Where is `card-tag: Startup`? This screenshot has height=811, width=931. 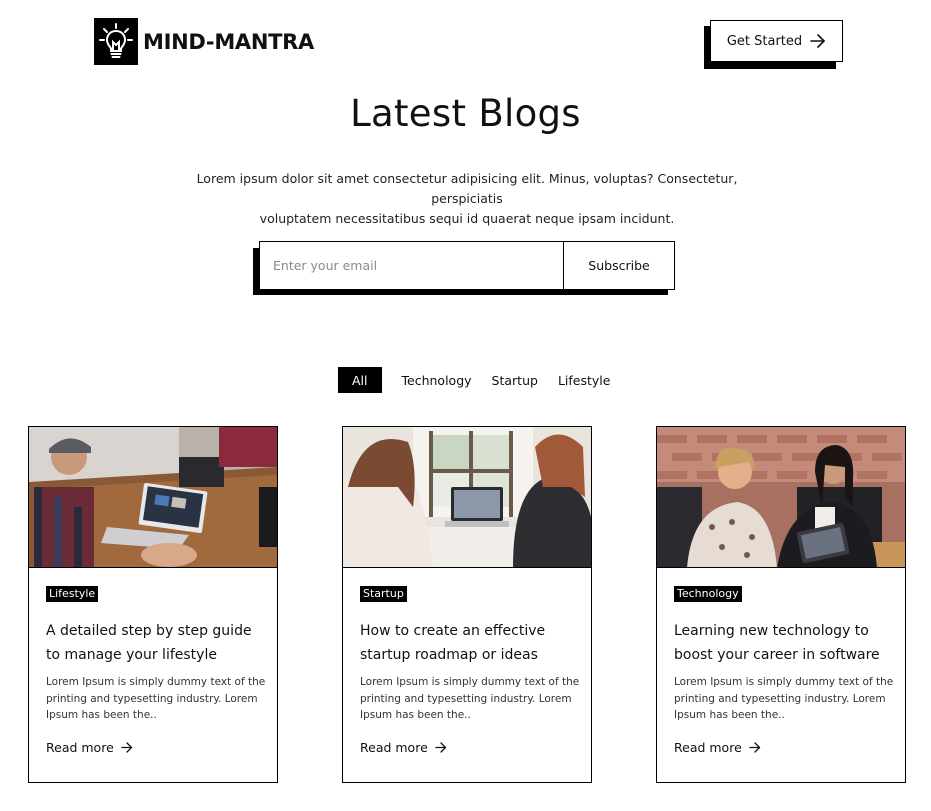
card-tag: Startup is located at coordinates (383, 594).